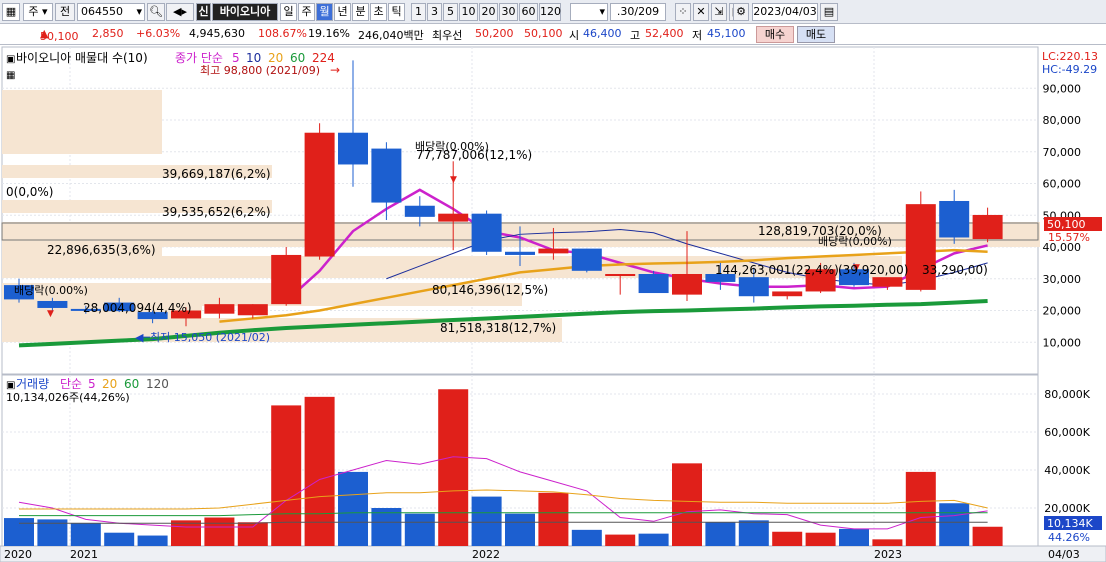  What do you see at coordinates (216, 212) in the screenshot?
I see `volume-profile-label: 39,535,652(6,2%)` at bounding box center [216, 212].